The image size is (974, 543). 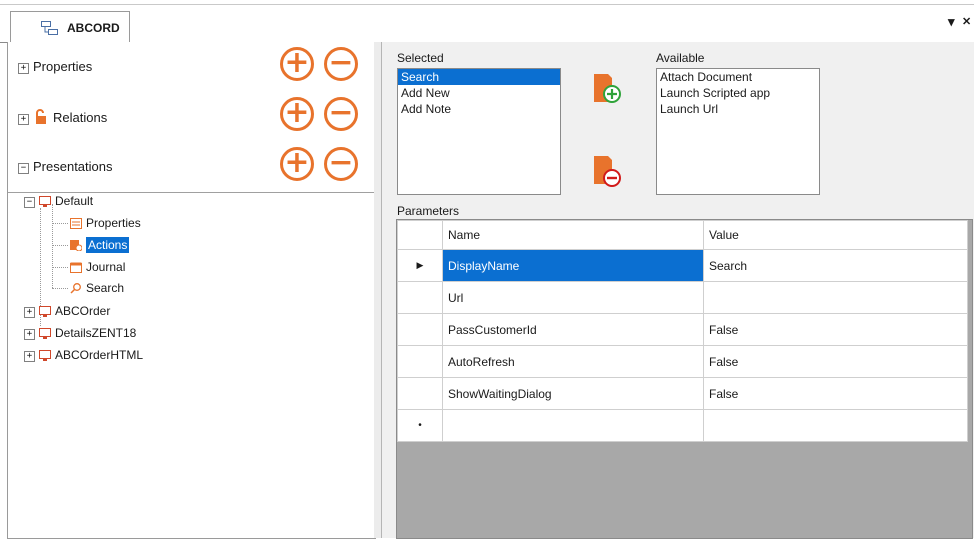 What do you see at coordinates (573, 329) in the screenshot?
I see `param-name-cell: PassCustomerId` at bounding box center [573, 329].